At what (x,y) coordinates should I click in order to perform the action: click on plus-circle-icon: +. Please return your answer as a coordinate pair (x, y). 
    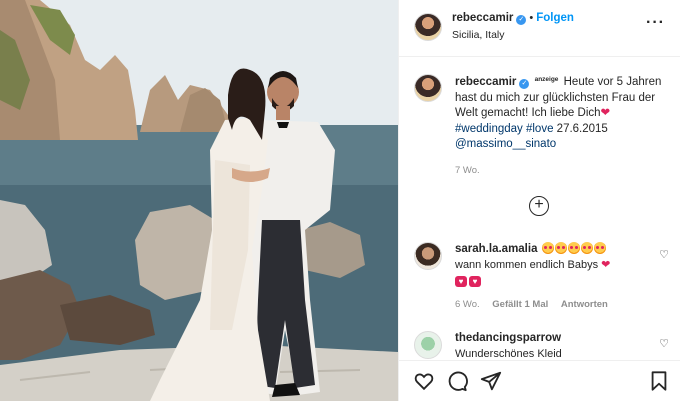
    Looking at the image, I should click on (539, 206).